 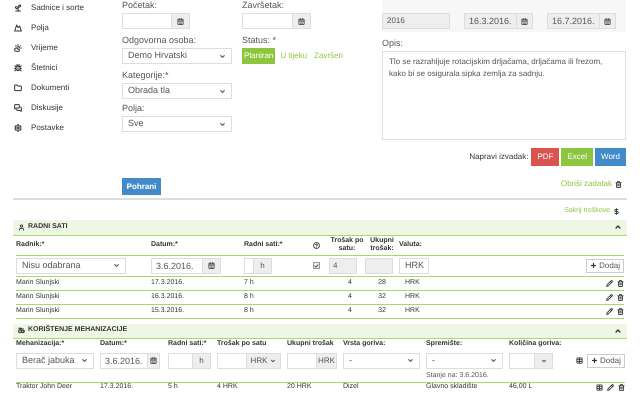 I want to click on sidebar-item: Vrijeme, so click(x=68, y=48).